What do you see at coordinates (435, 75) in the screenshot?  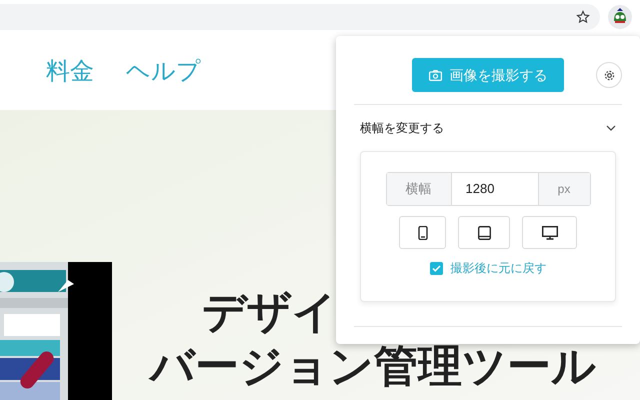 I see `camera-icon` at bounding box center [435, 75].